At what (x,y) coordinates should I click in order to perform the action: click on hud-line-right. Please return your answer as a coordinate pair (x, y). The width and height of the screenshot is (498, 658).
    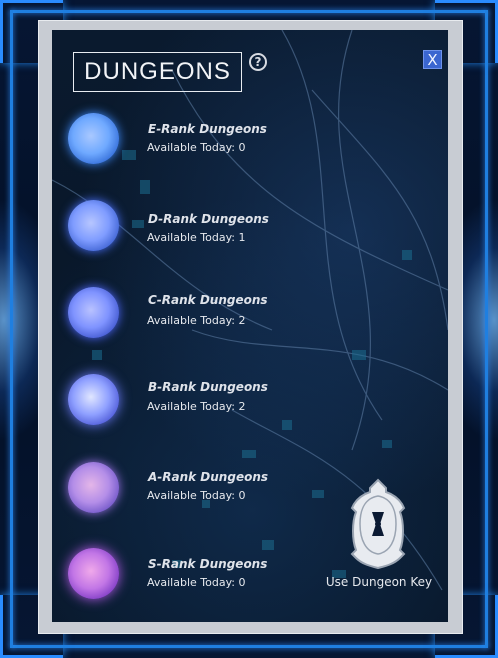
    Looking at the image, I should click on (486, 329).